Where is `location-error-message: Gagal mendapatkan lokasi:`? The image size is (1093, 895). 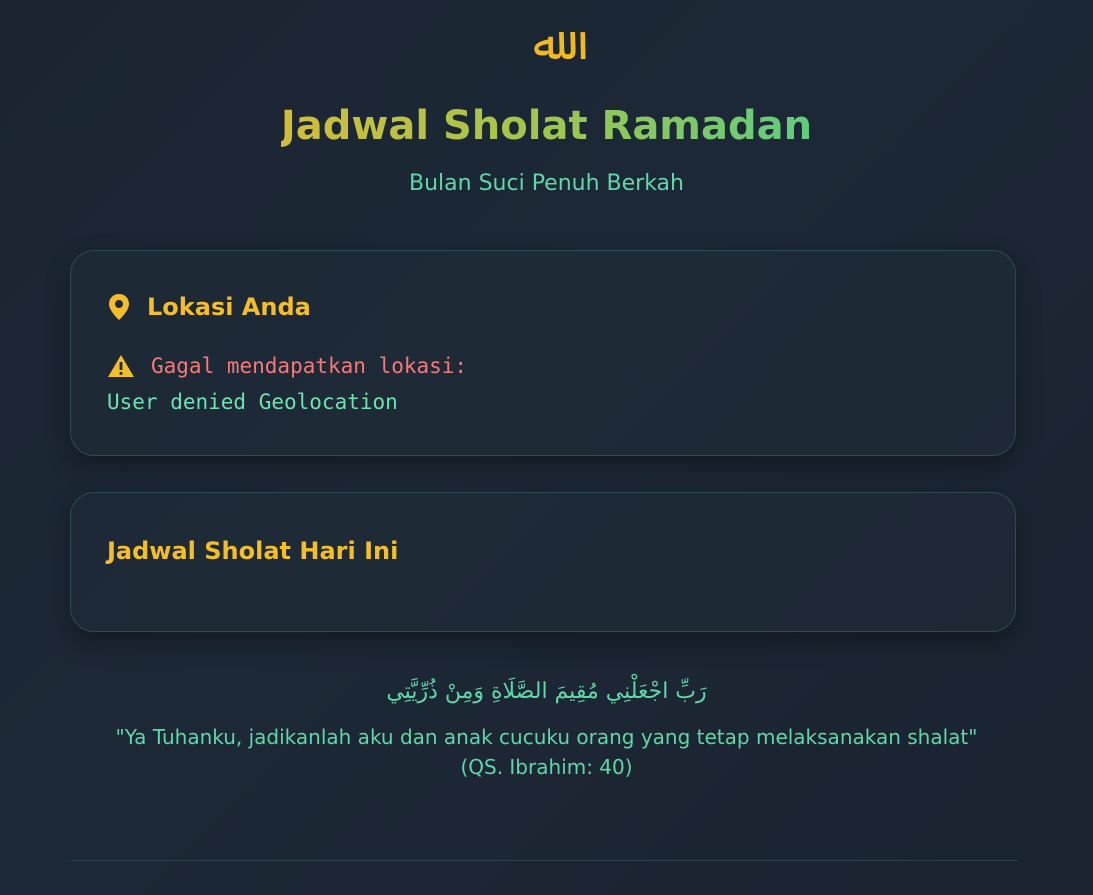
location-error-message: Gagal mendapatkan lokasi: is located at coordinates (309, 366).